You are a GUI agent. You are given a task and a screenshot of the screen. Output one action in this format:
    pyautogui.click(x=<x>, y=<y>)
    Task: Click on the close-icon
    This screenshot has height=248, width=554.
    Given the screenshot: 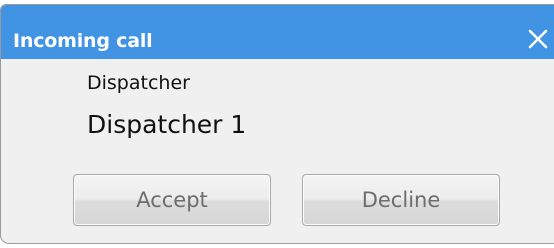 What is the action you would take?
    pyautogui.click(x=537, y=38)
    